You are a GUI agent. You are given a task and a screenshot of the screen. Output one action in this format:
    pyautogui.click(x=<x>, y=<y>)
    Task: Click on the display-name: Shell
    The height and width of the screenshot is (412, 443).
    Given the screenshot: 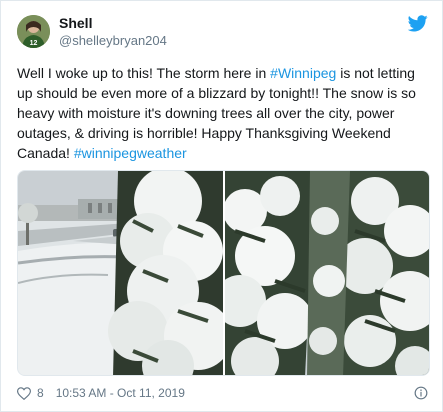 What is the action you would take?
    pyautogui.click(x=75, y=23)
    